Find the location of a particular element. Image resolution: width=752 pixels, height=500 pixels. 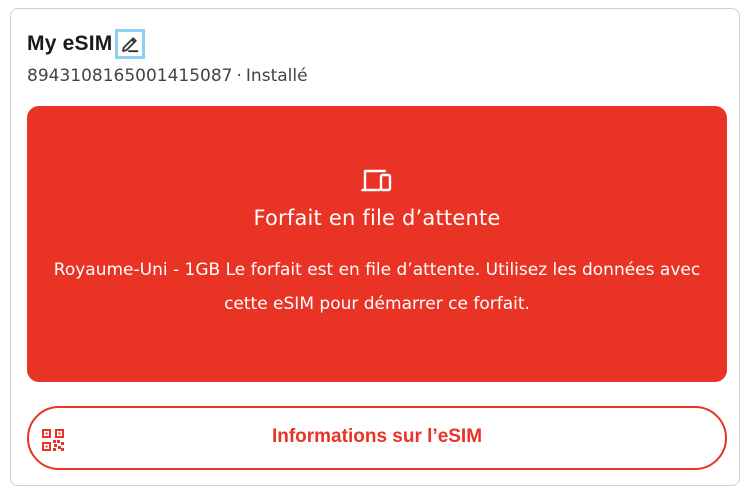

pencil-icon is located at coordinates (130, 45).